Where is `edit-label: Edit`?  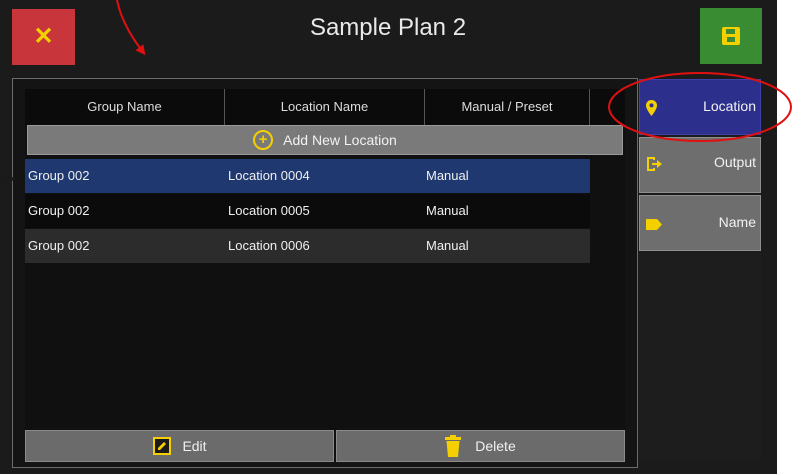 edit-label: Edit is located at coordinates (194, 446).